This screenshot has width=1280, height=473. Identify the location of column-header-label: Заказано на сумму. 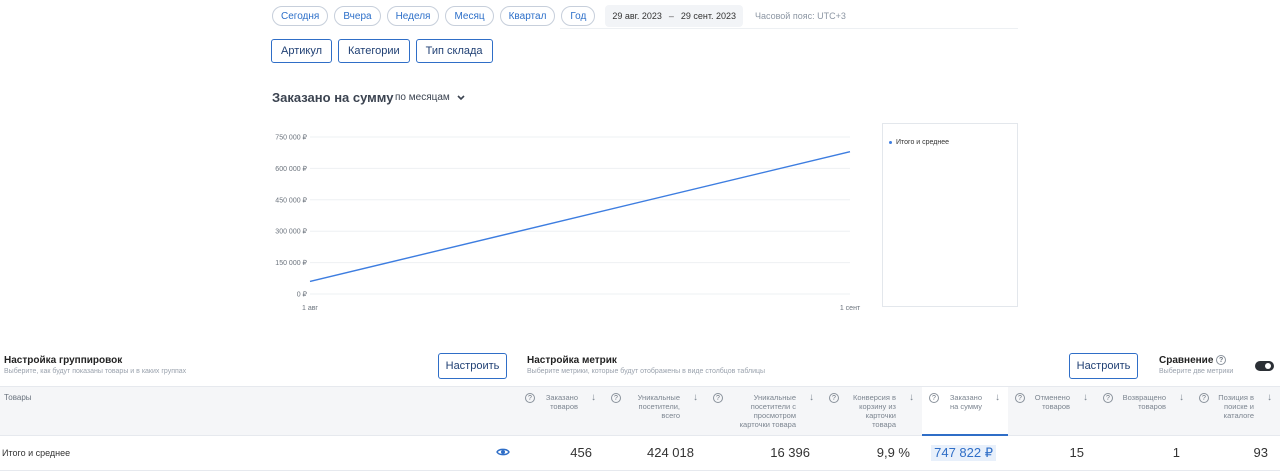
(966, 402).